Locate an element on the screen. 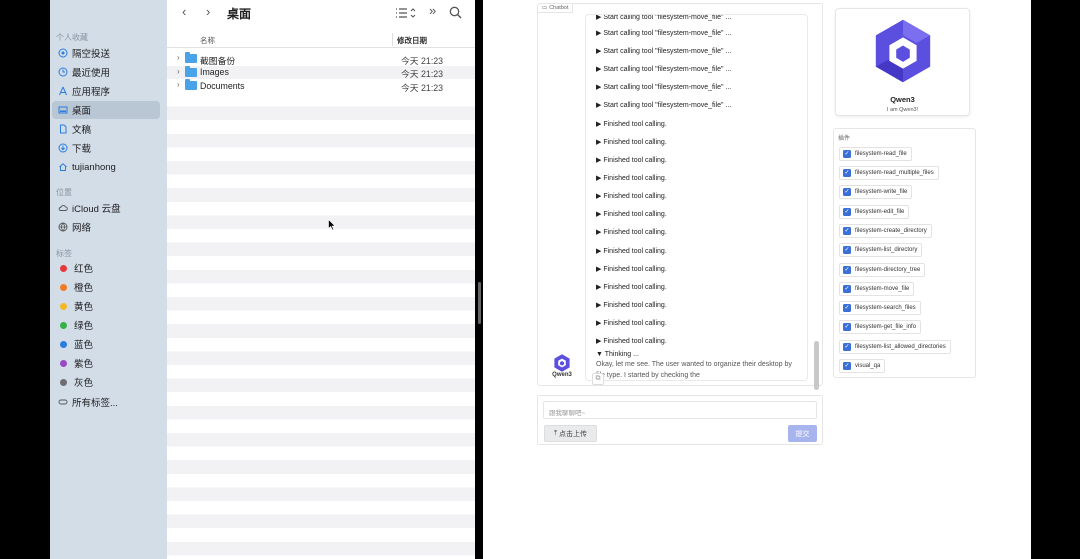  plugin-checkbox: ✓ filesystem-read_file is located at coordinates (875, 154).